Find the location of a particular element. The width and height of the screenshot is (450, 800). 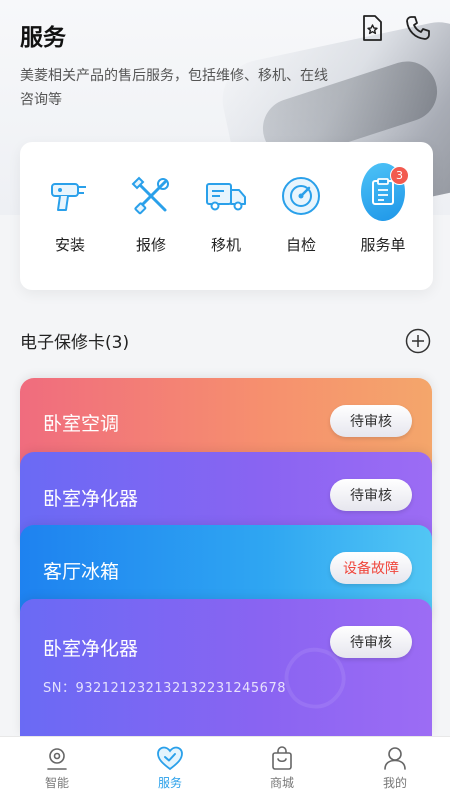

page-subtitle: 美菱相关产品的售后服务，包括维修、移机、在线咨询等 is located at coordinates (174, 88).